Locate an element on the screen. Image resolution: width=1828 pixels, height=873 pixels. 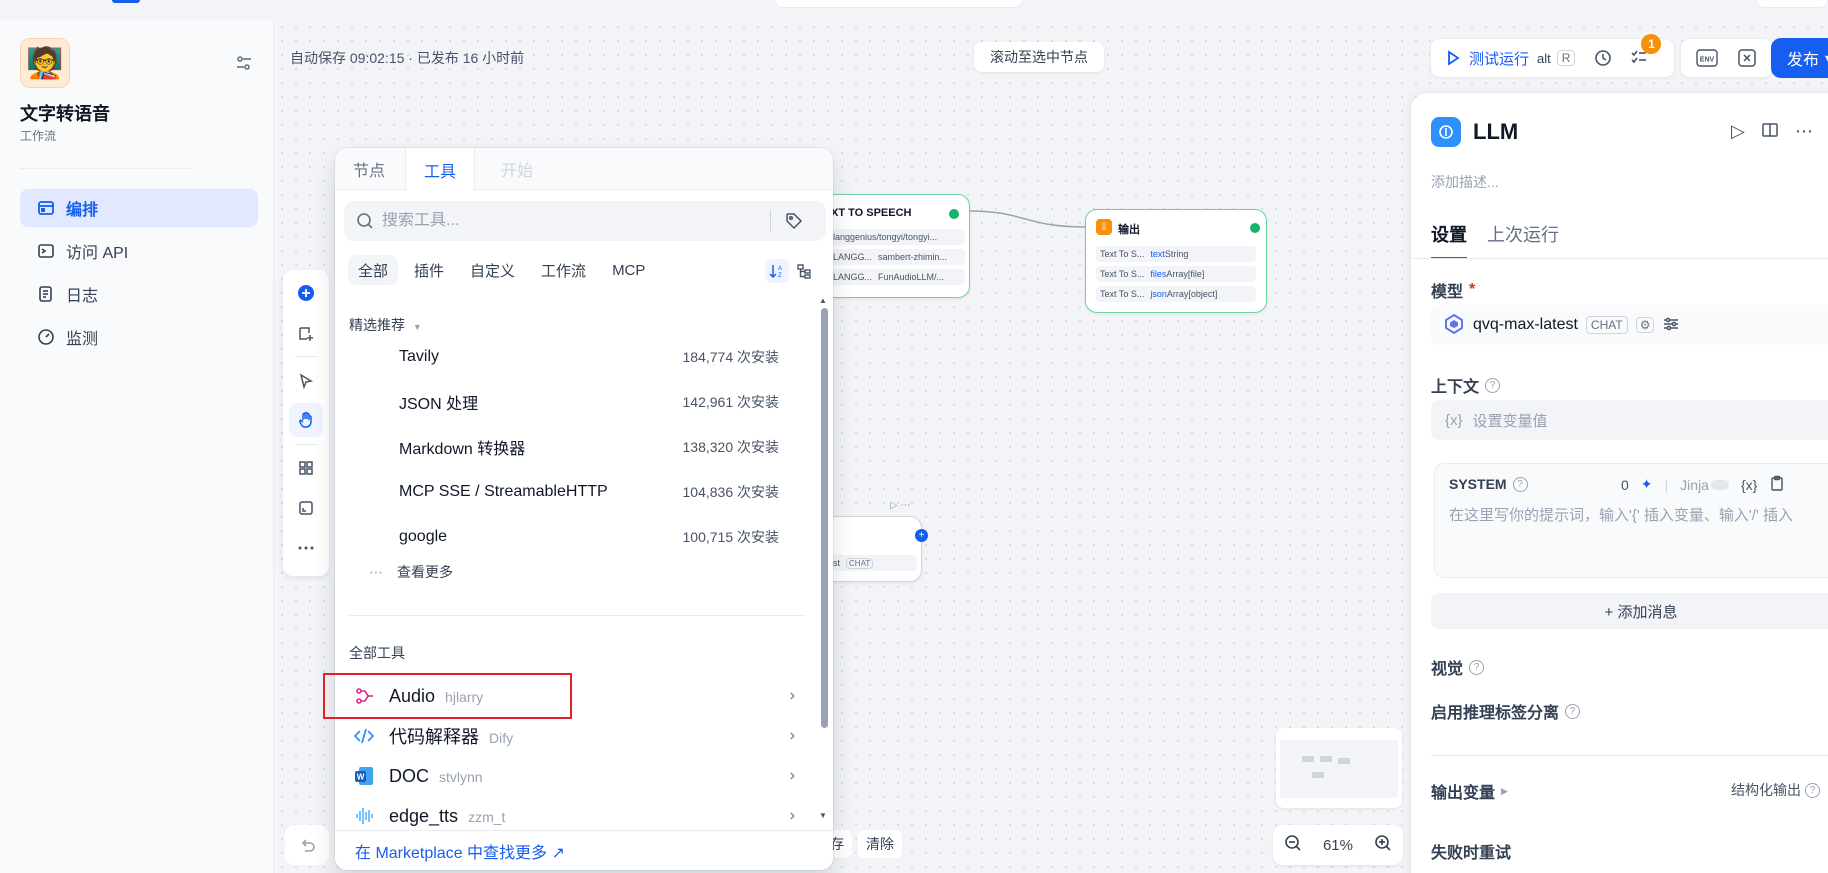
canvas-bottom-actions: 存 清除 is located at coordinates (862, 844).